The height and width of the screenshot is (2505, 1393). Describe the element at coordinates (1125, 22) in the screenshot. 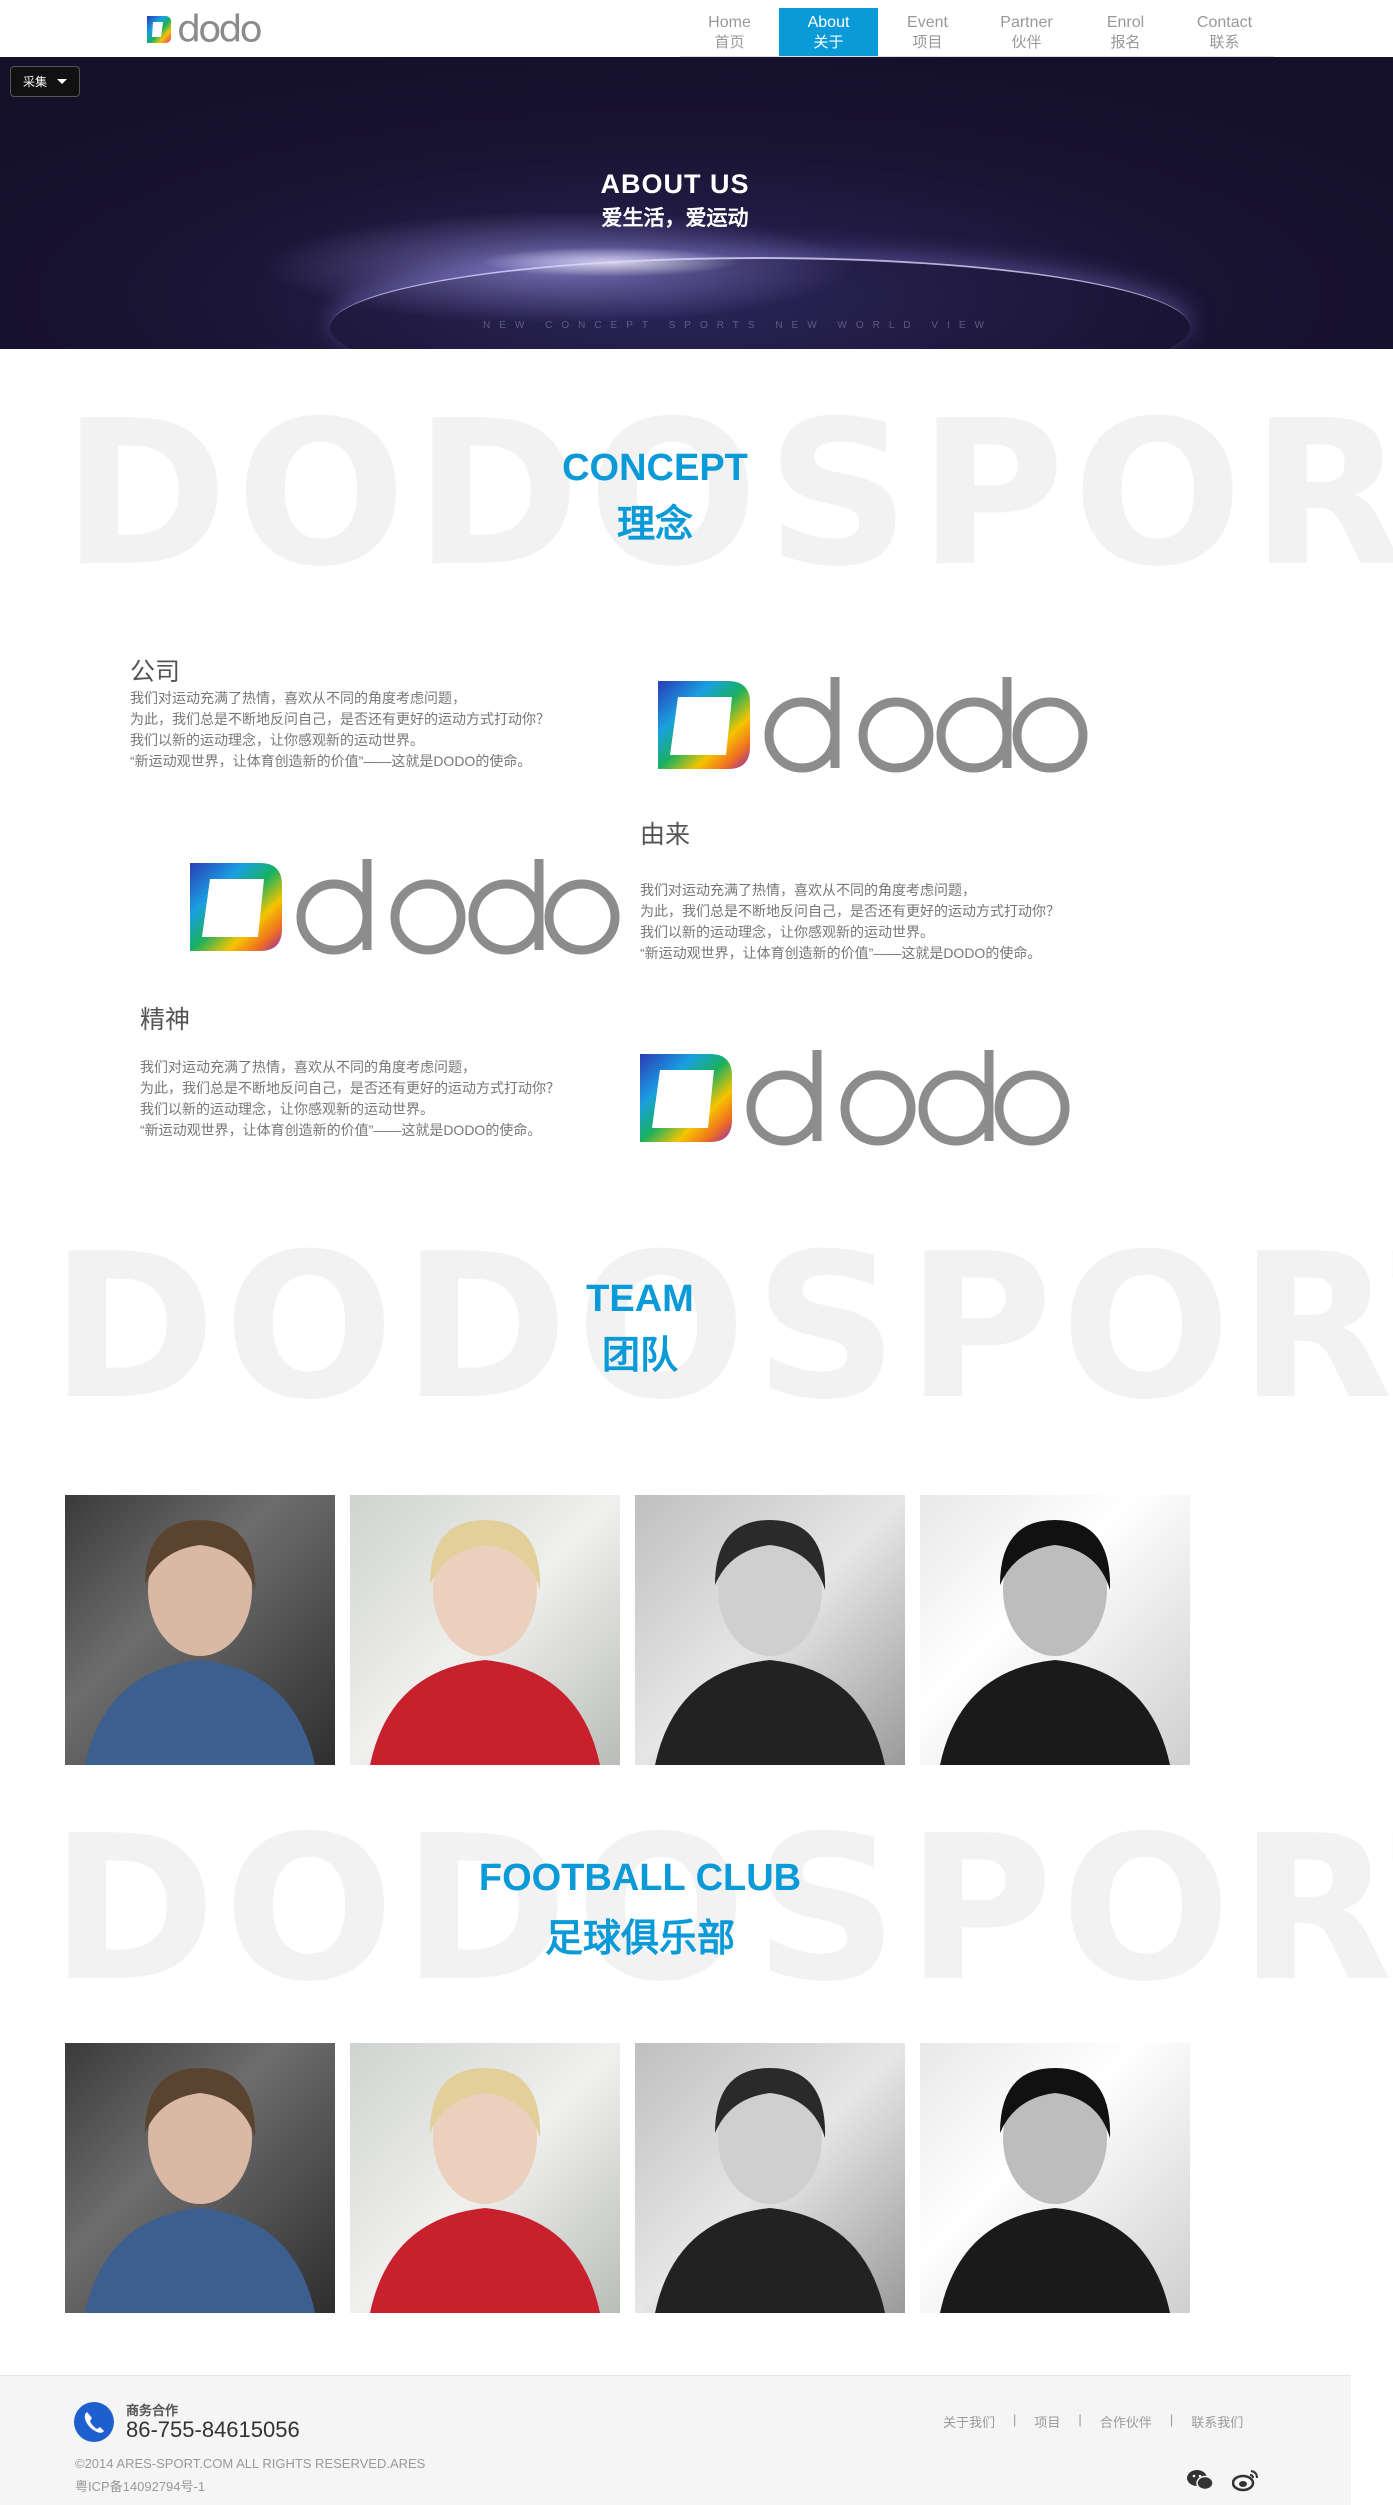

I see `nav-label-en: Enrol` at that location.